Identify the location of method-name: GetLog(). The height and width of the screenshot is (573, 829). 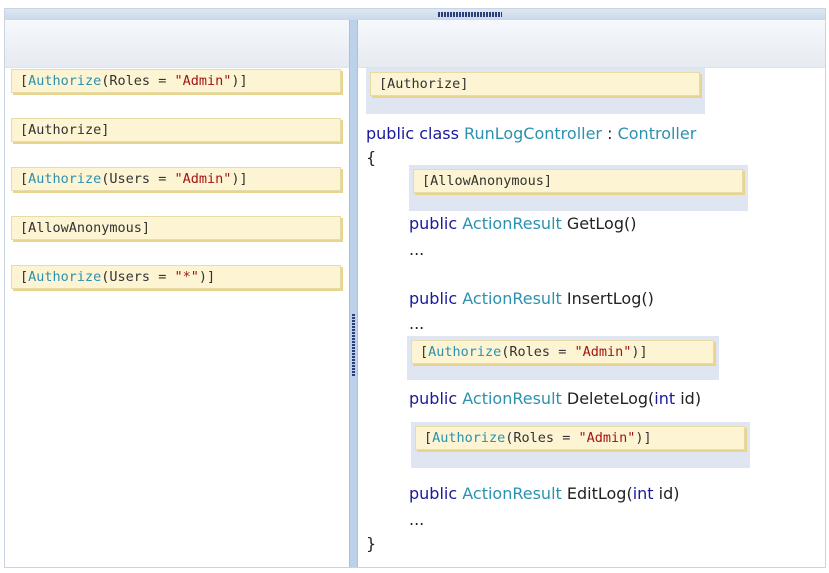
(601, 223).